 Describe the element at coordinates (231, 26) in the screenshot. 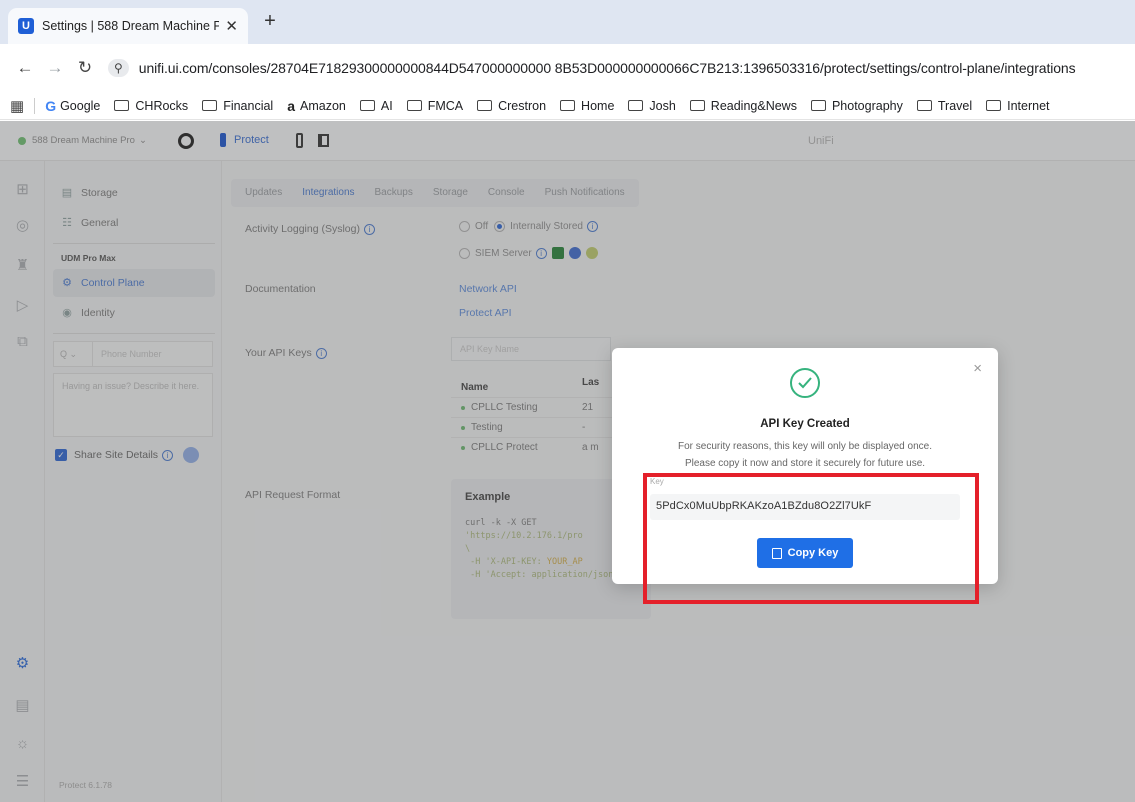

I see `tab-close-icon: ✕` at that location.